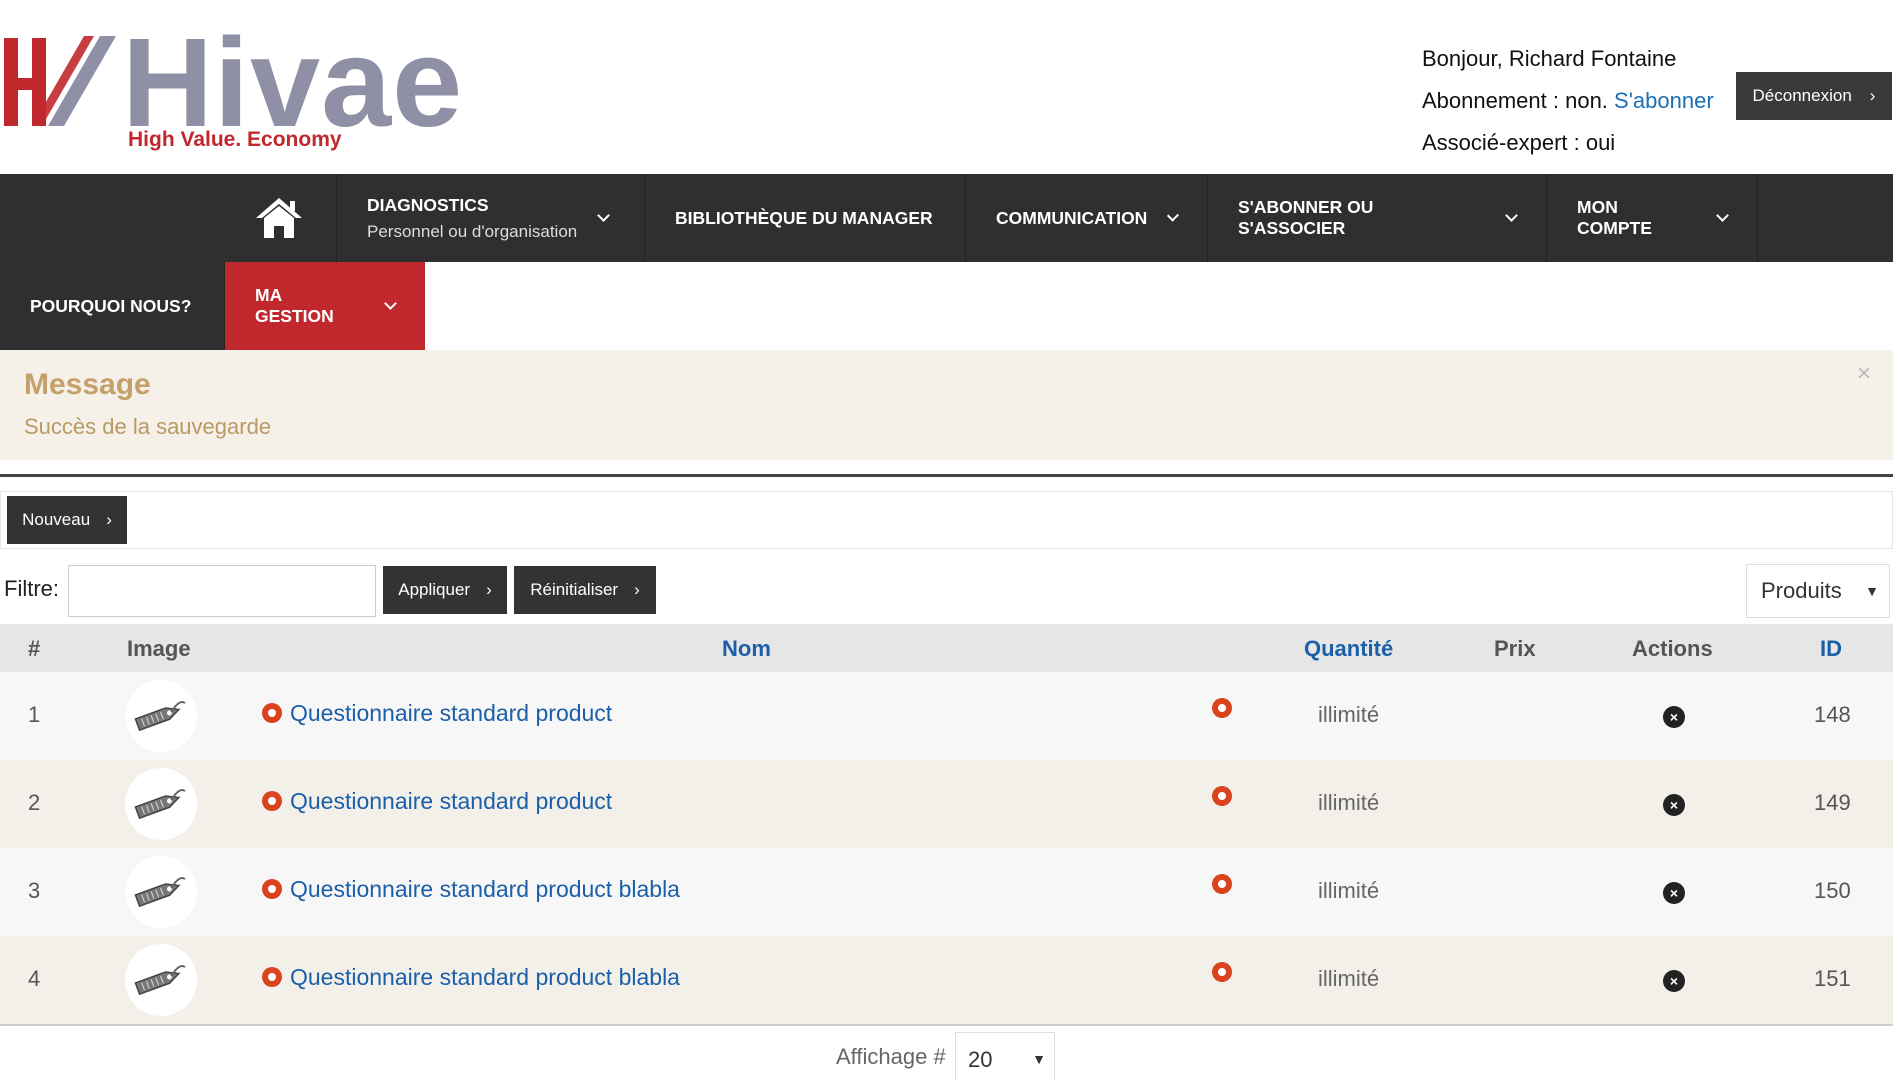  Describe the element at coordinates (1652, 218) in the screenshot. I see `nav-account: MON COMPTE` at that location.